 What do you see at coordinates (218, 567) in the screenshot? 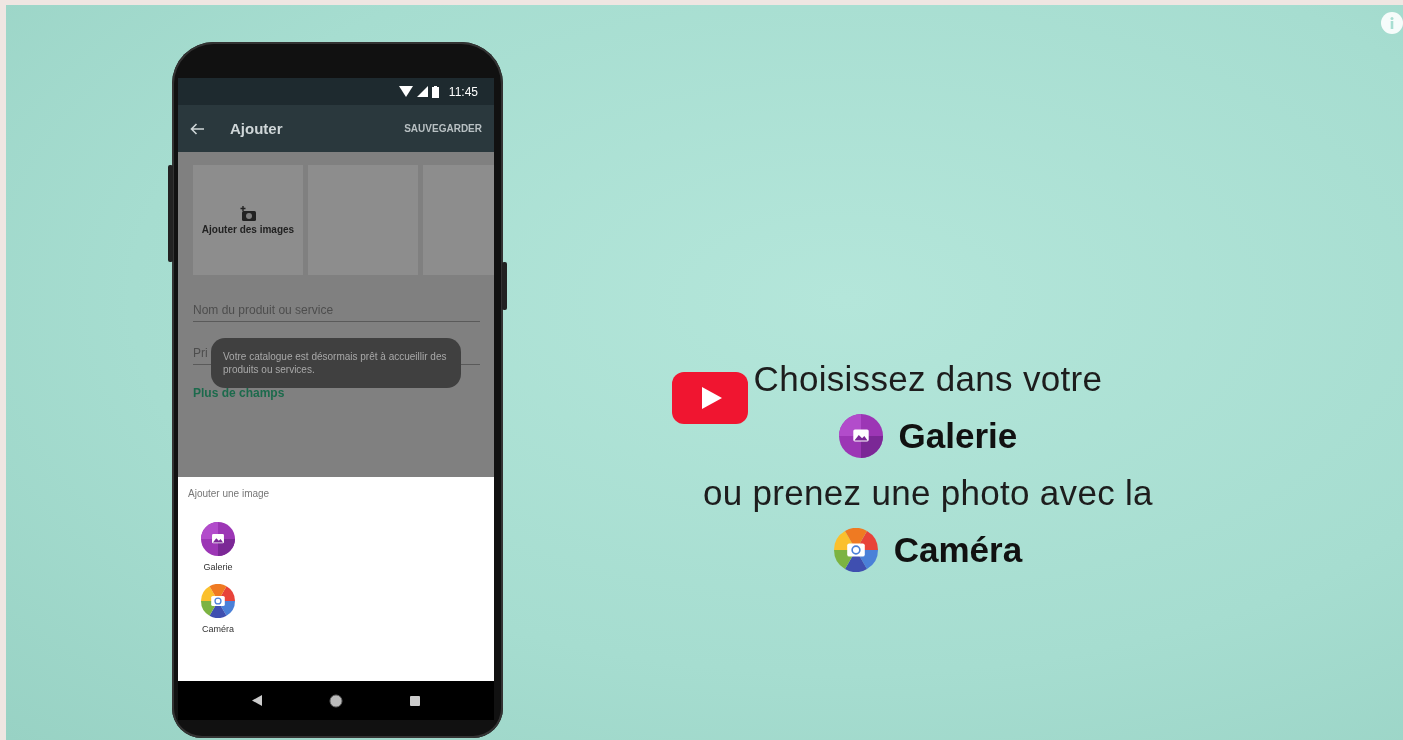
I see `option-label: Galerie` at bounding box center [218, 567].